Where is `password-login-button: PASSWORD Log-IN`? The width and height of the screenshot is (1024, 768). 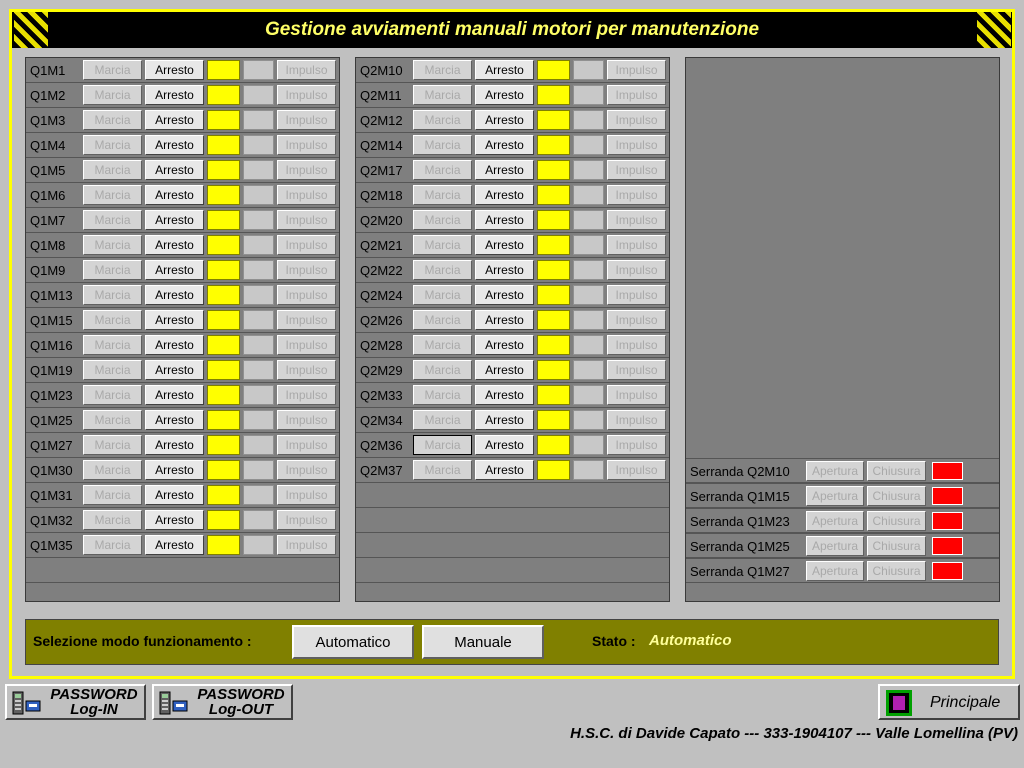 password-login-button: PASSWORD Log-IN is located at coordinates (75, 702).